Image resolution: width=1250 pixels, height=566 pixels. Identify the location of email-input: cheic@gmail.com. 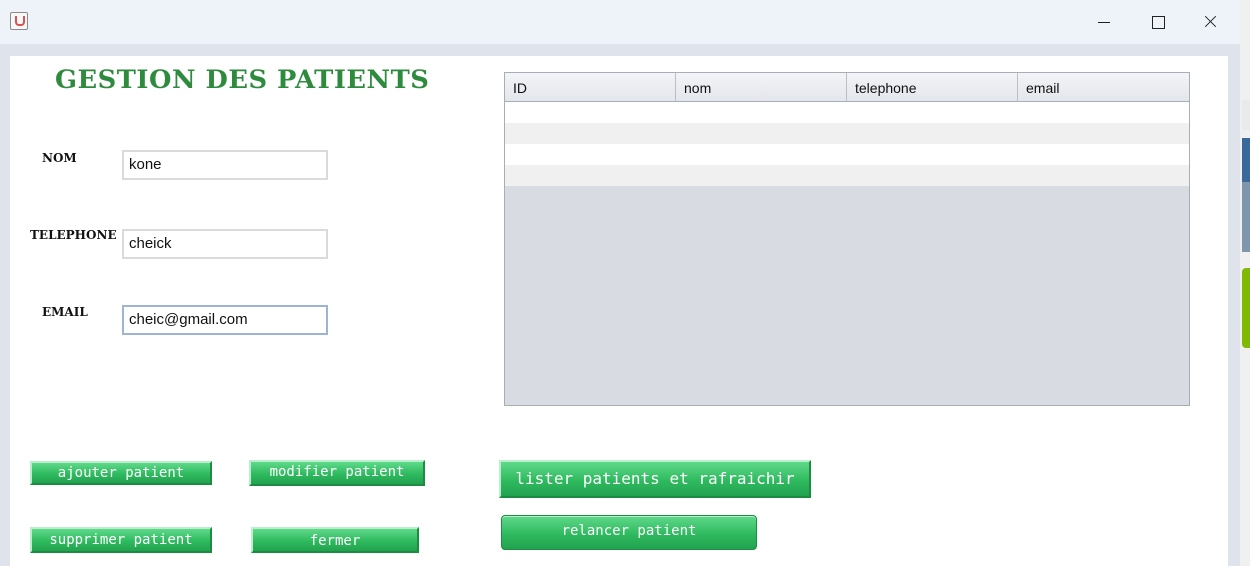
(225, 320).